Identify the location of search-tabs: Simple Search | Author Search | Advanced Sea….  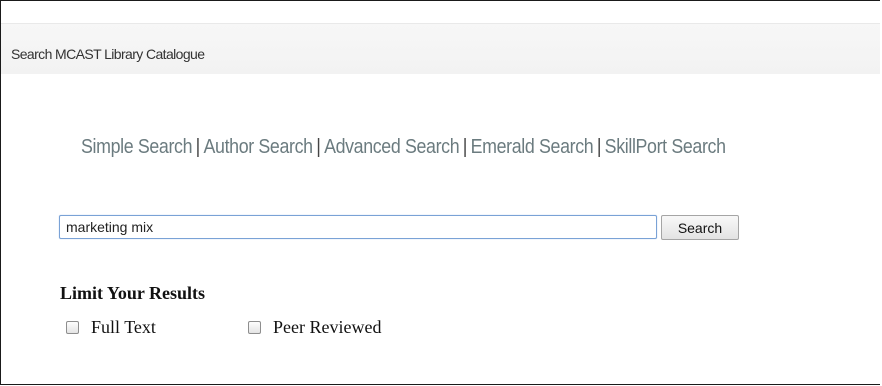
(403, 147).